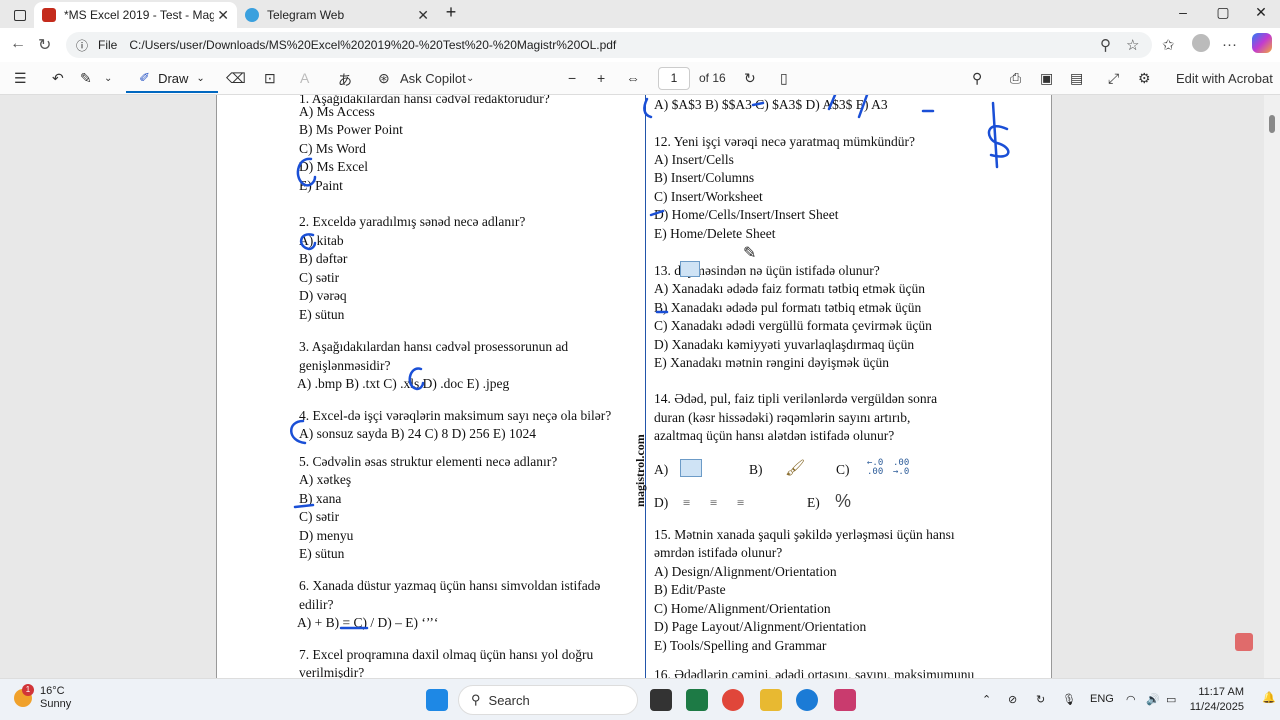 The image size is (1280, 720). I want to click on text-line: E) Xanadakı mətnin rəngini dəyişmək üçün, so click(772, 362).